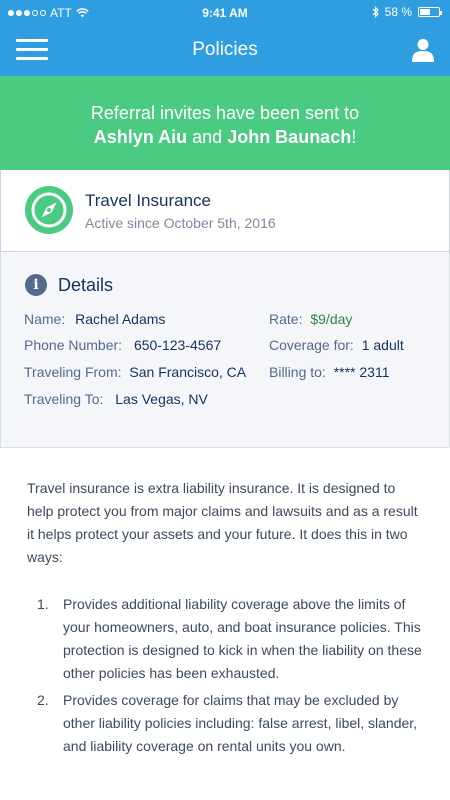 Image resolution: width=450 pixels, height=800 pixels. I want to click on detail-rate: Rate: $9/day, so click(310, 319).